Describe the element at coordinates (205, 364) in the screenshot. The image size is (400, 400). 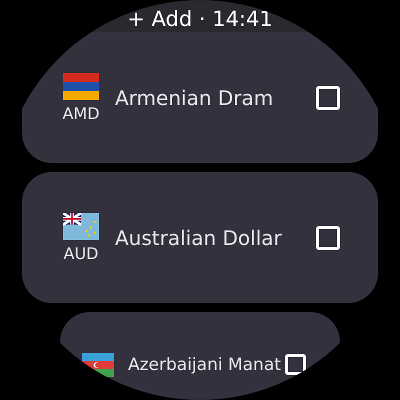
I see `currency-name: Azerbaijani Manat` at that location.